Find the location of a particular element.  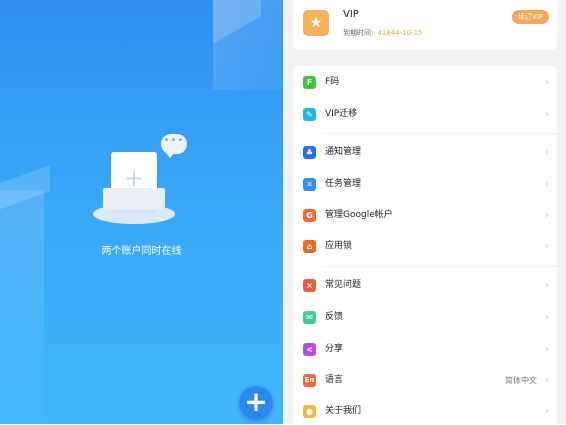

lock-icon: ⌂ is located at coordinates (309, 246).